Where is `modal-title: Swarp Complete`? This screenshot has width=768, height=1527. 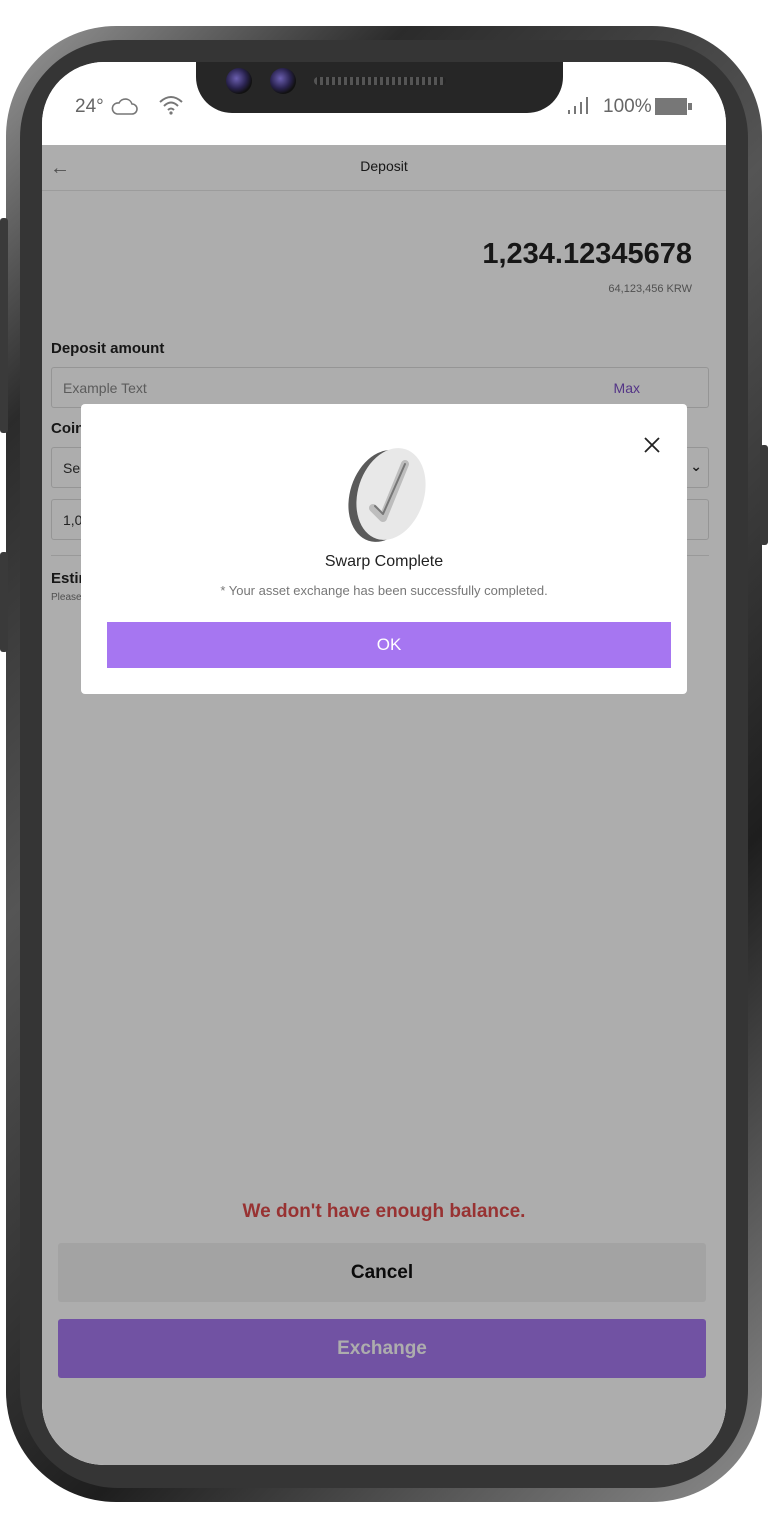
modal-title: Swarp Complete is located at coordinates (384, 561).